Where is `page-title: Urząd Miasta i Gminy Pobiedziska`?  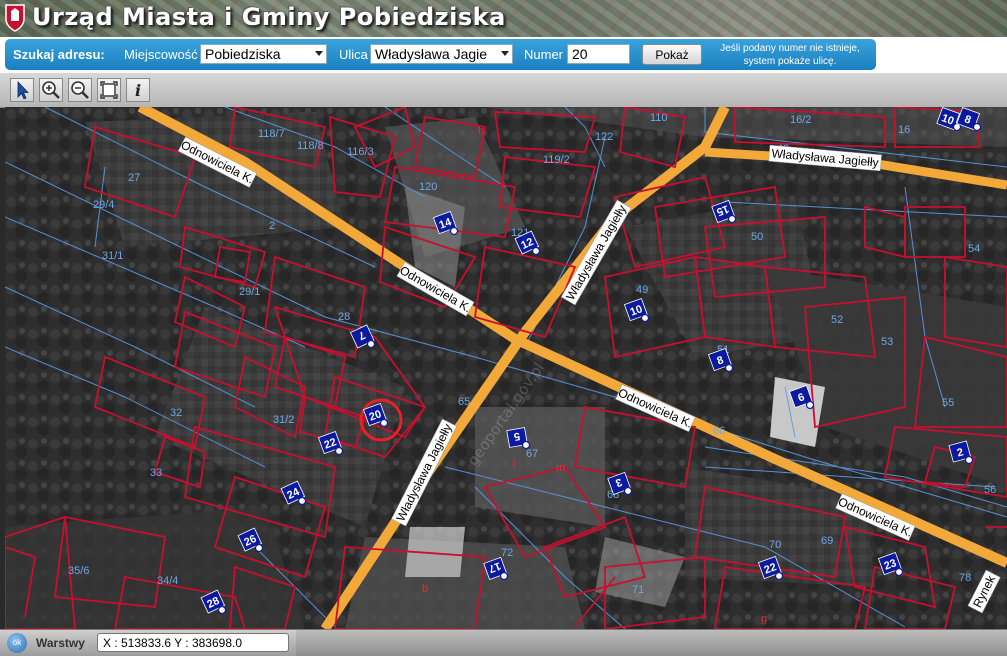 page-title: Urząd Miasta i Gminy Pobiedziska is located at coordinates (269, 17).